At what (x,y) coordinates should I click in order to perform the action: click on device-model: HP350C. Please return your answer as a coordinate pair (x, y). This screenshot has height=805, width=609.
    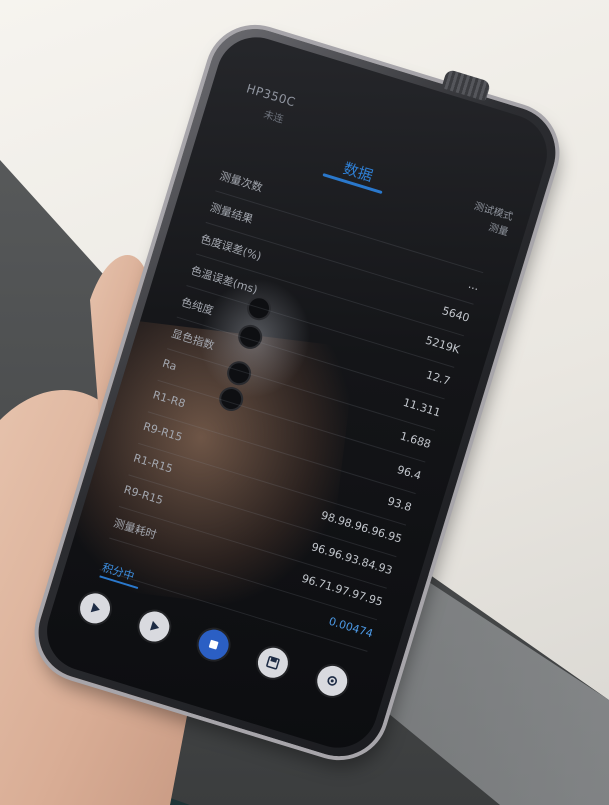
    Looking at the image, I should click on (271, 95).